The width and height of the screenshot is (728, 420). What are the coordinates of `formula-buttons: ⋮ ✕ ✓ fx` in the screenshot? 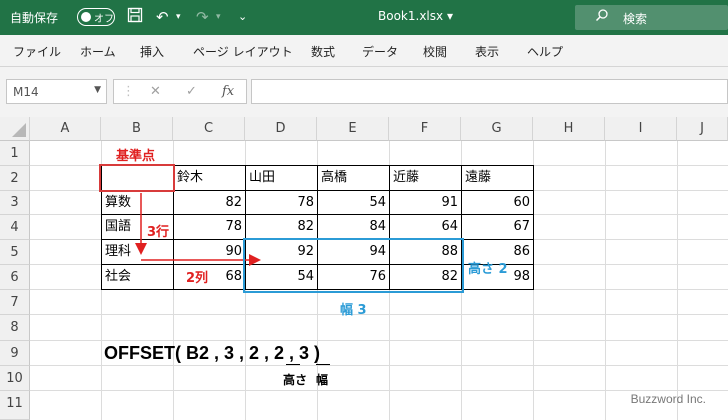 It's located at (180, 91).